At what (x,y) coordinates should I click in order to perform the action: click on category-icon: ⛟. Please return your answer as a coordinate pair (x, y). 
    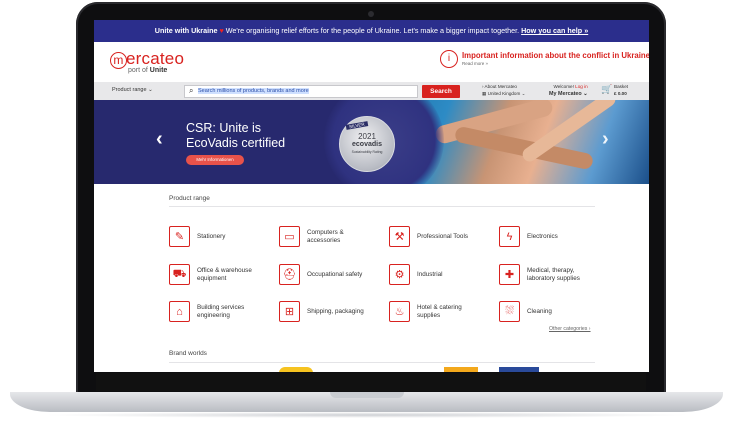
    Looking at the image, I should click on (179, 274).